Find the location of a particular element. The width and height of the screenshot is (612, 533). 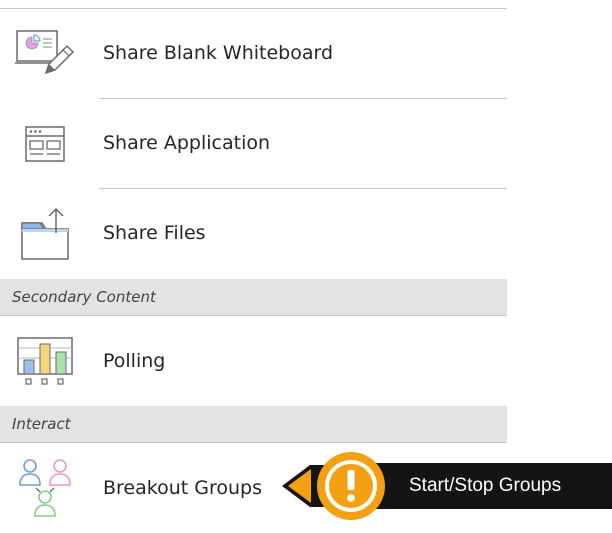

application-window-icon is located at coordinates (46, 147).